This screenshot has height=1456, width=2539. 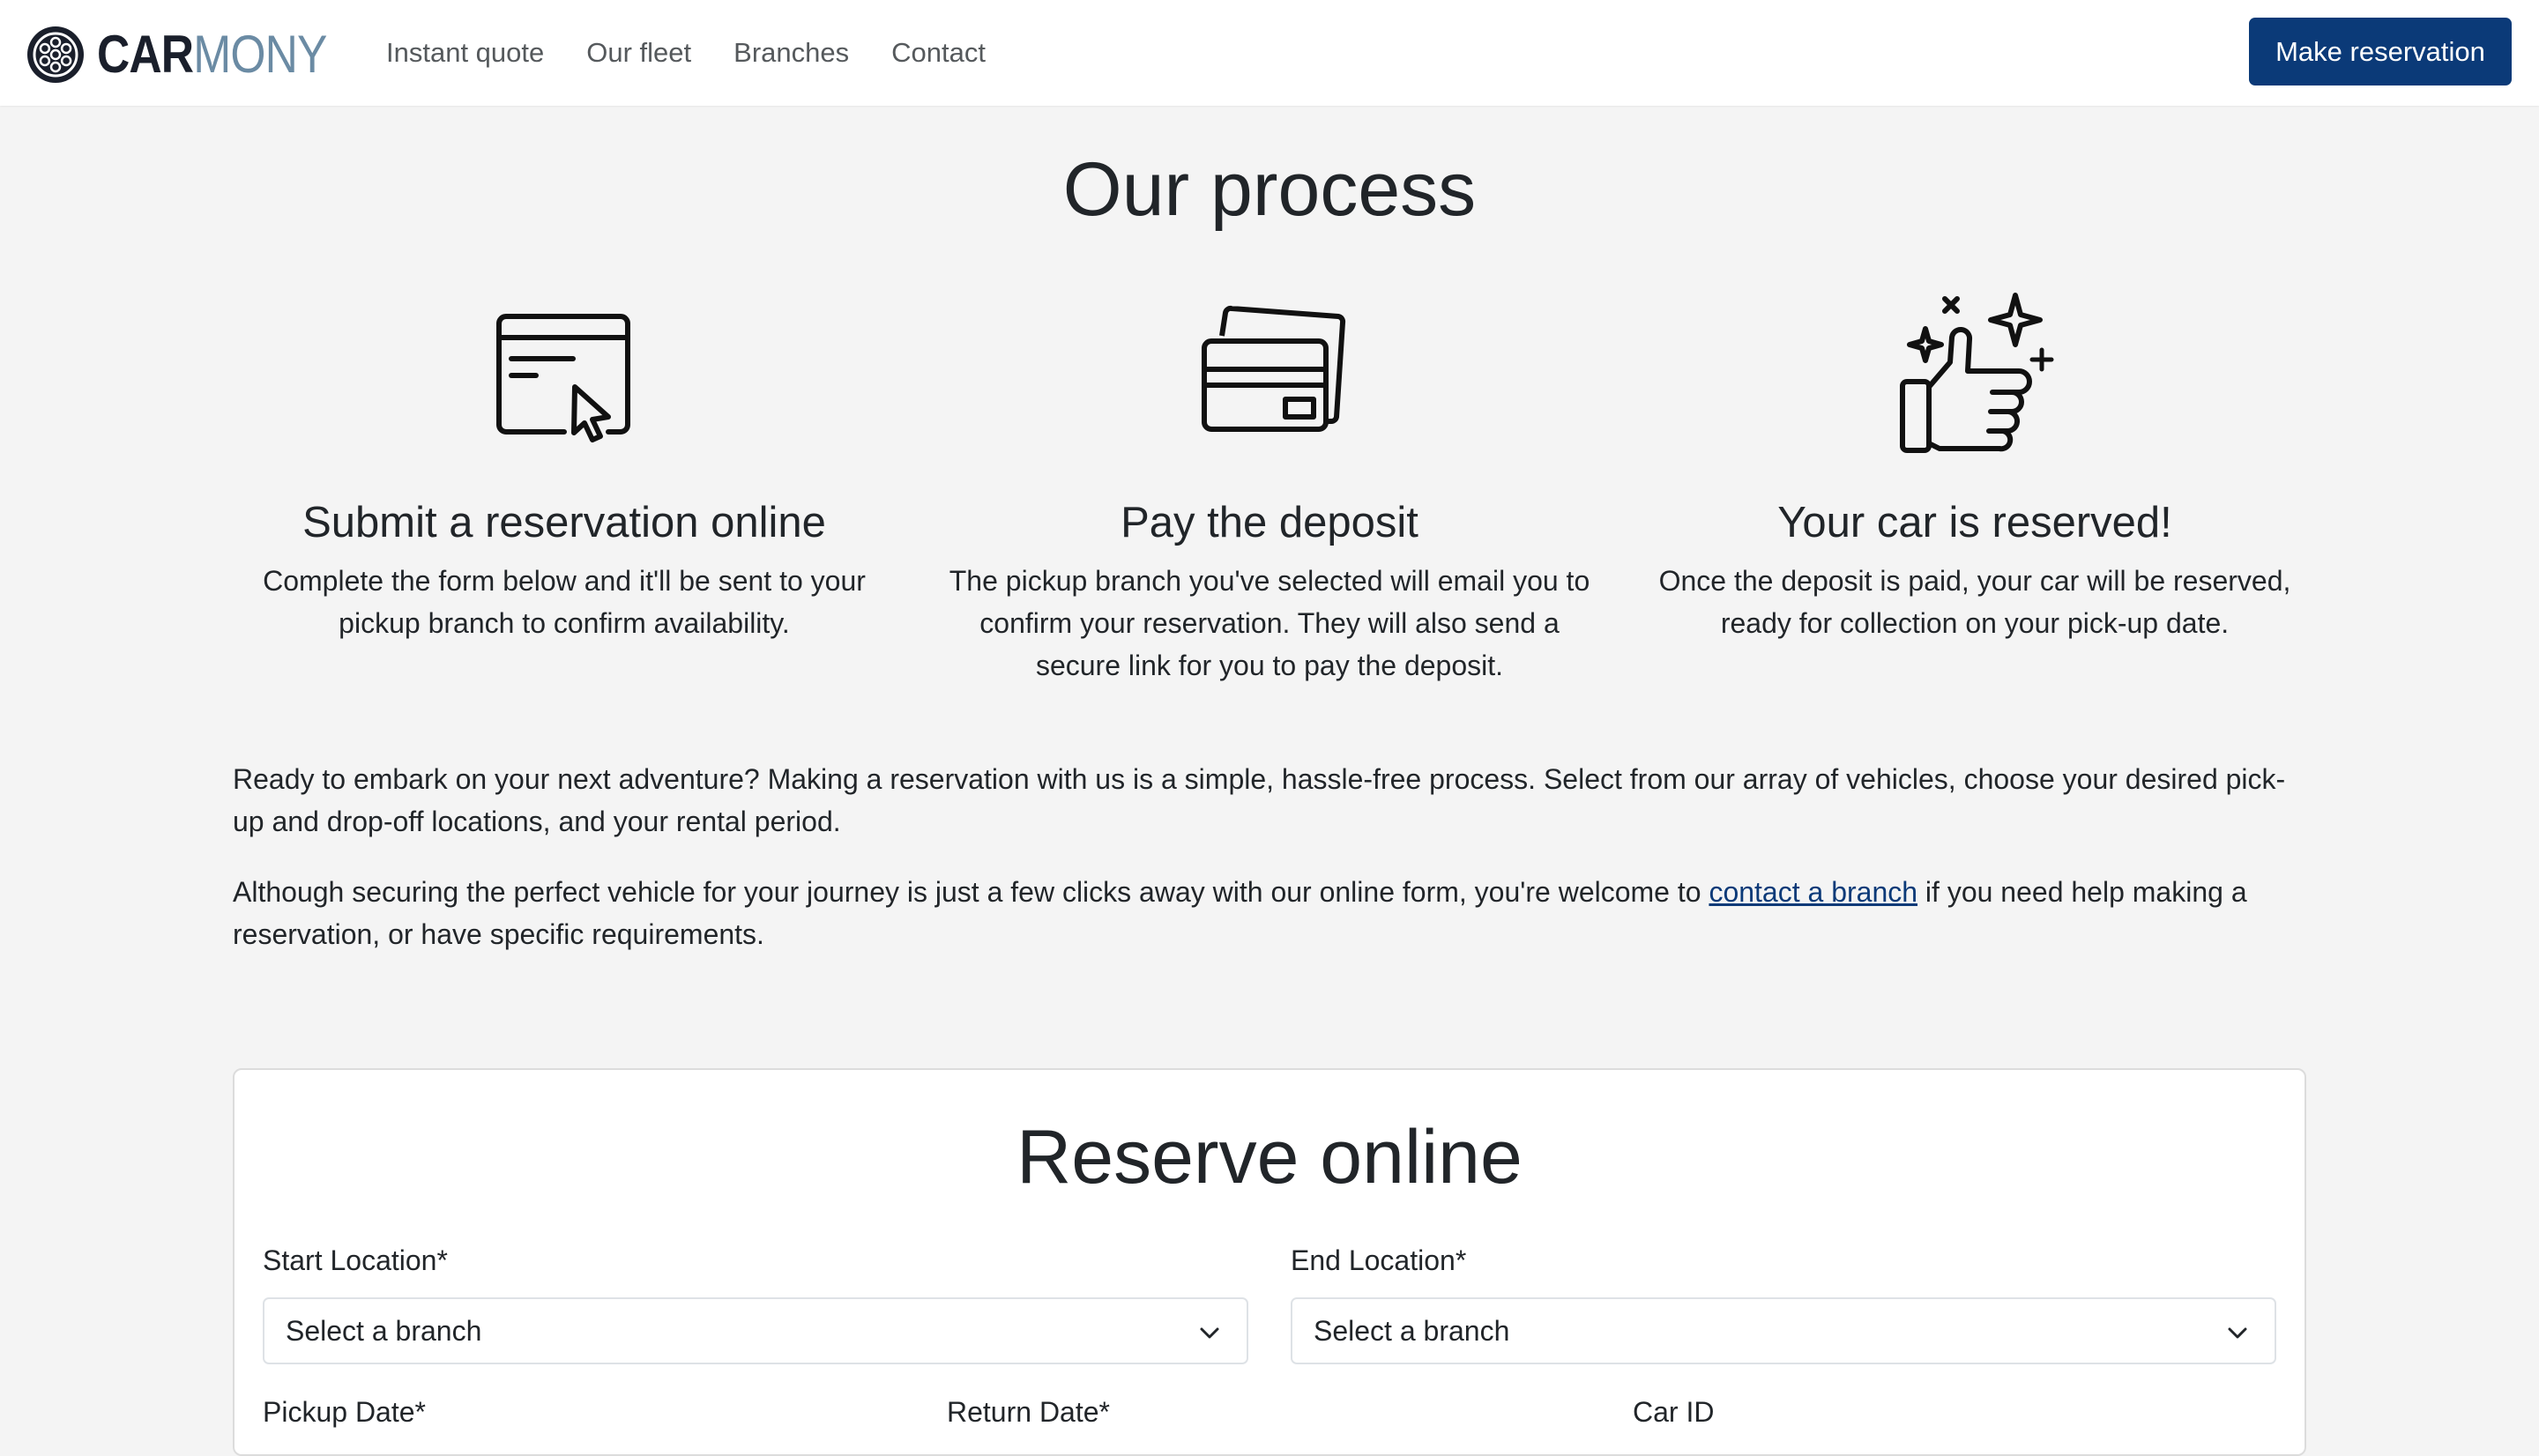 What do you see at coordinates (638, 53) in the screenshot?
I see `nav-link-our-fleet: Our fleet` at bounding box center [638, 53].